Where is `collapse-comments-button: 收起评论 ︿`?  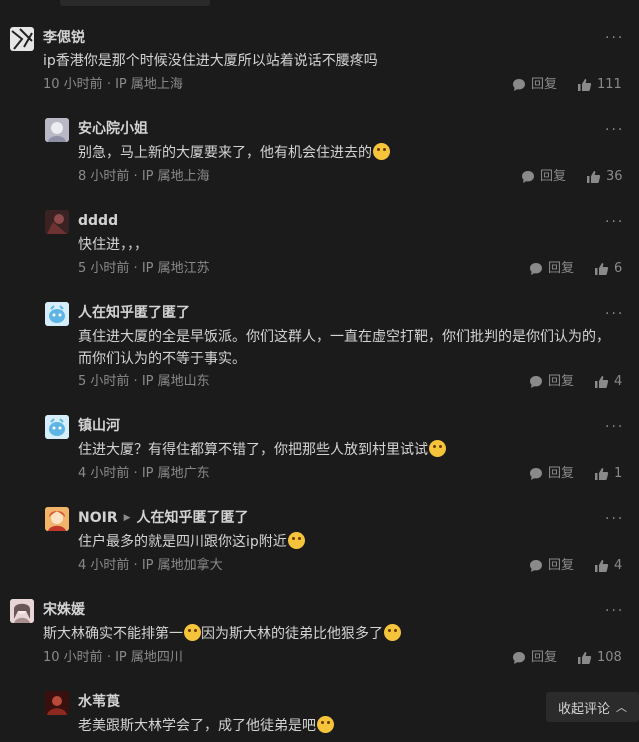
collapse-comments-button: 收起评论 ︿ is located at coordinates (592, 707).